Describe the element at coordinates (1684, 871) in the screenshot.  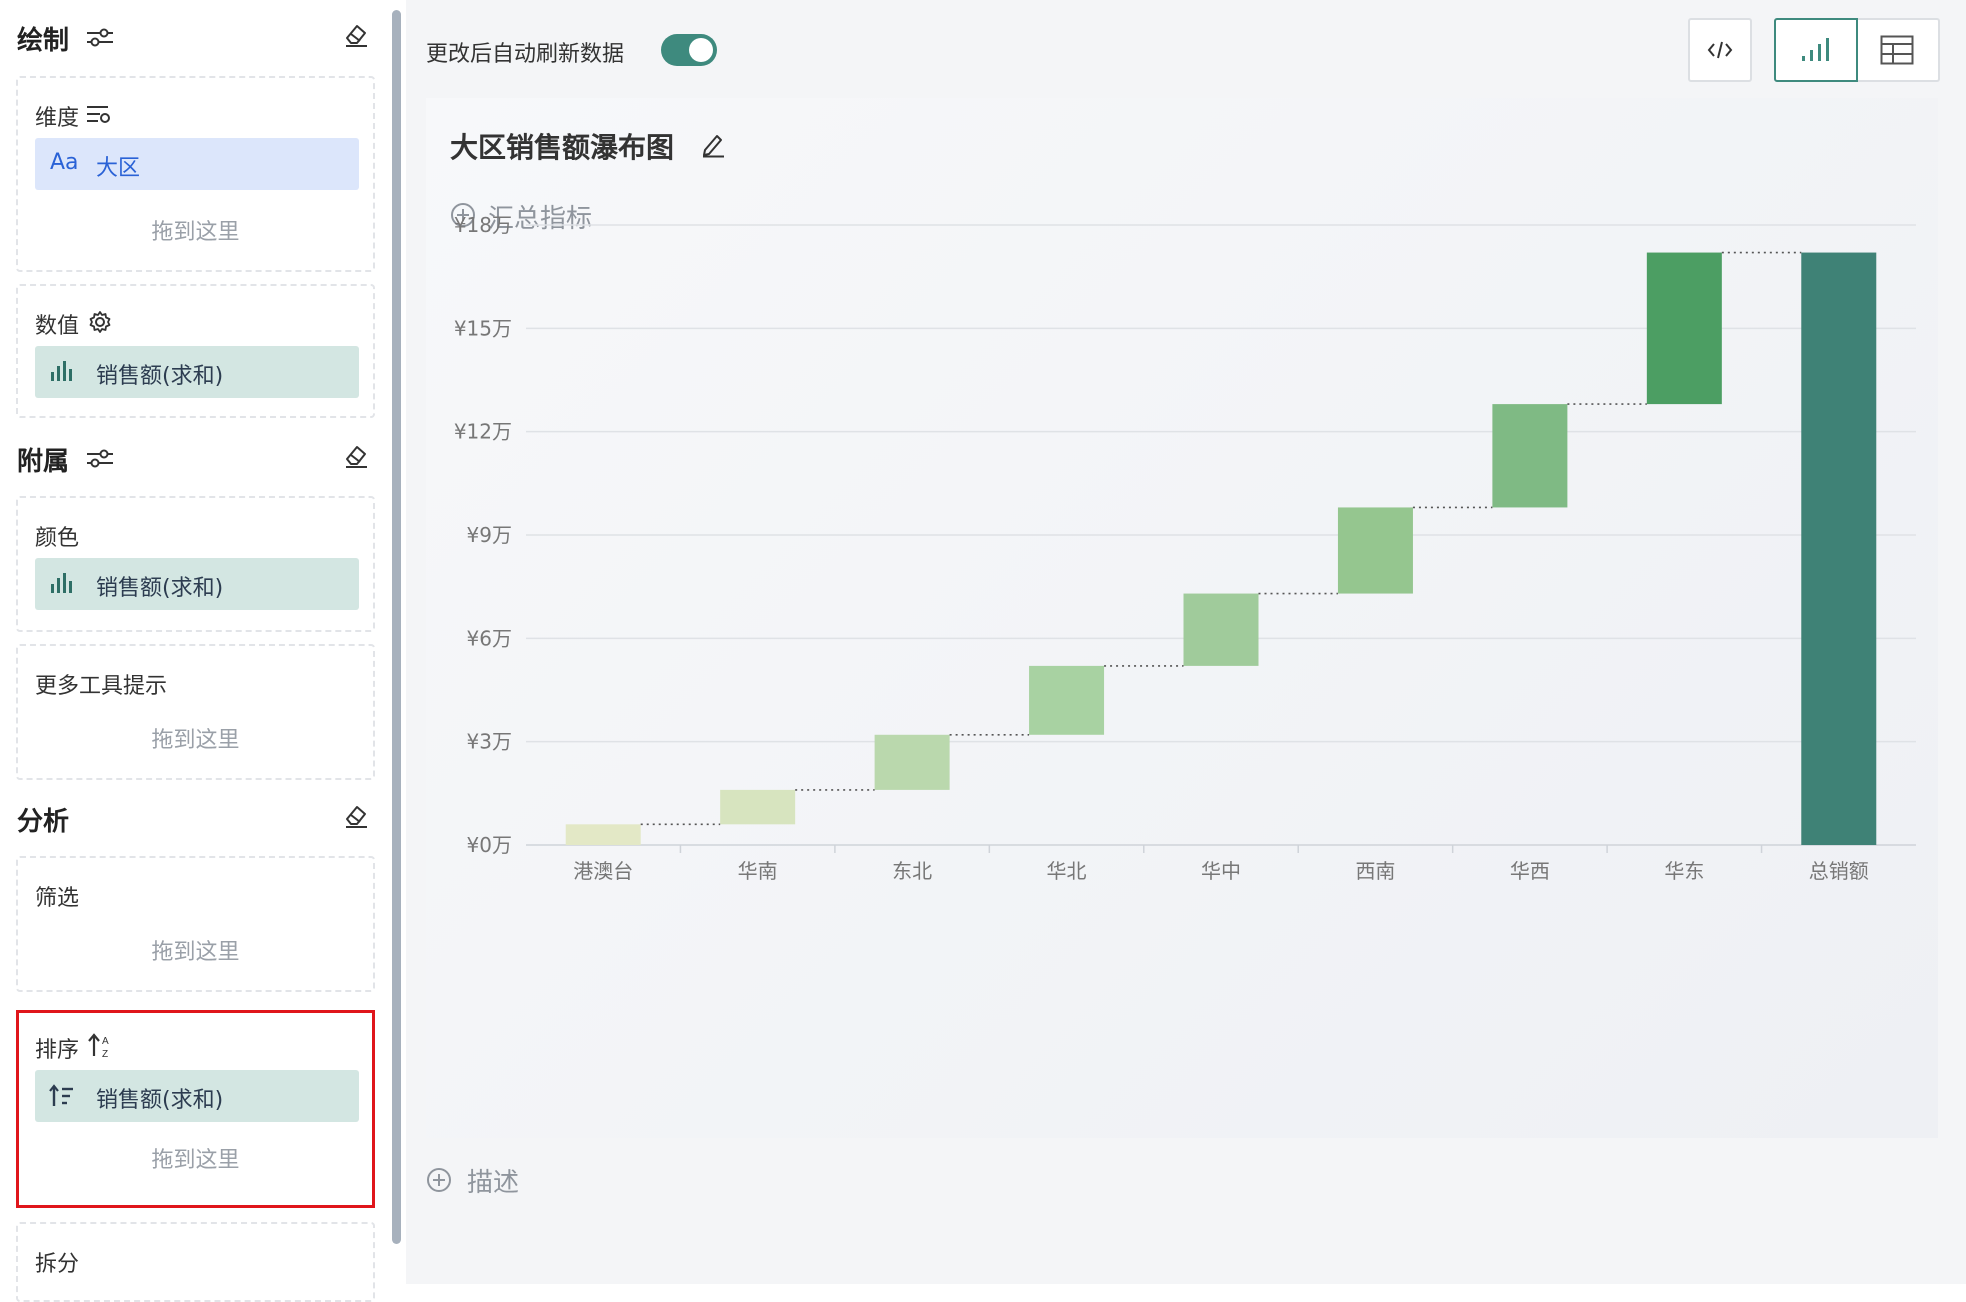
I see `x-tick-label: 华东` at that location.